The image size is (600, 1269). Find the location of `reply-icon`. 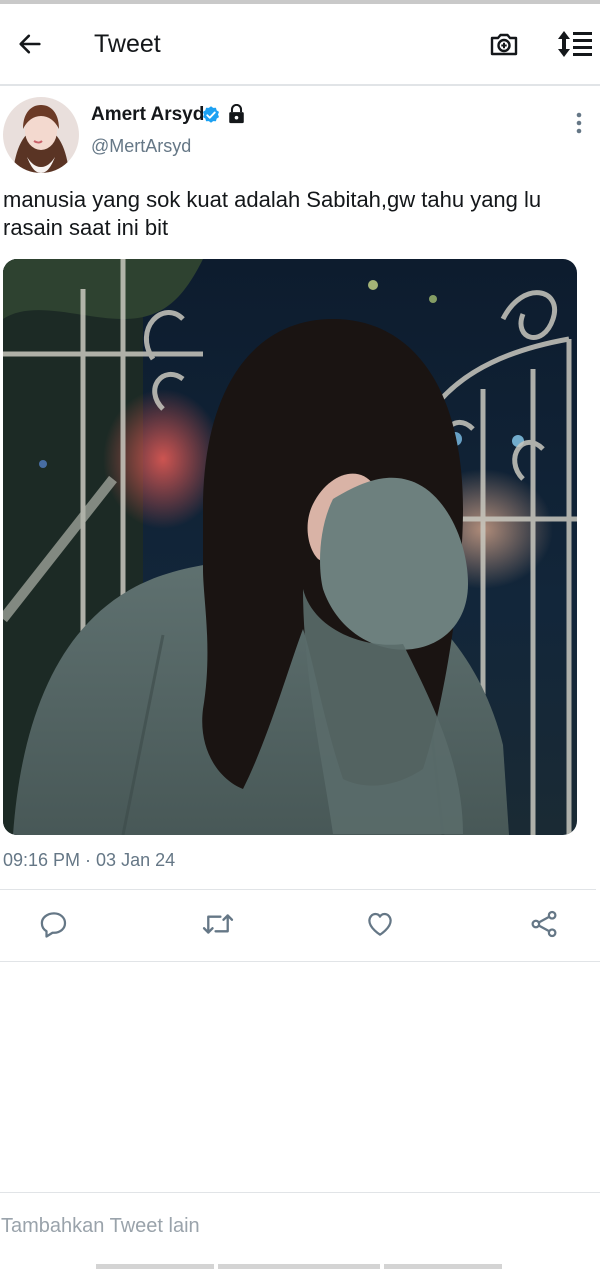

reply-icon is located at coordinates (53, 925).